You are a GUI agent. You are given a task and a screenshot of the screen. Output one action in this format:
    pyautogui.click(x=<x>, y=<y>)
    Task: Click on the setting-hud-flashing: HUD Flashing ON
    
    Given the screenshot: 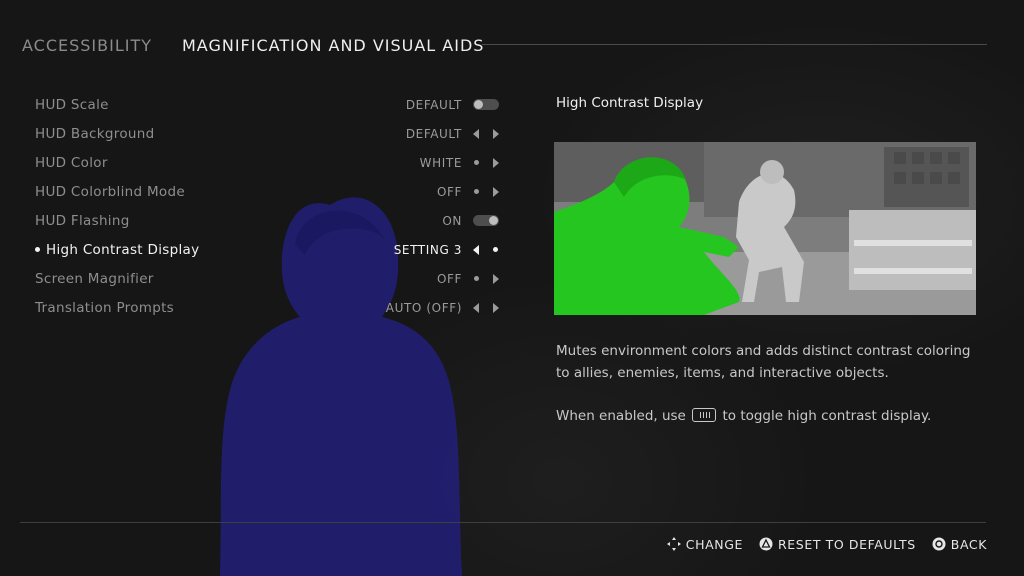 What is the action you would take?
    pyautogui.click(x=263, y=221)
    